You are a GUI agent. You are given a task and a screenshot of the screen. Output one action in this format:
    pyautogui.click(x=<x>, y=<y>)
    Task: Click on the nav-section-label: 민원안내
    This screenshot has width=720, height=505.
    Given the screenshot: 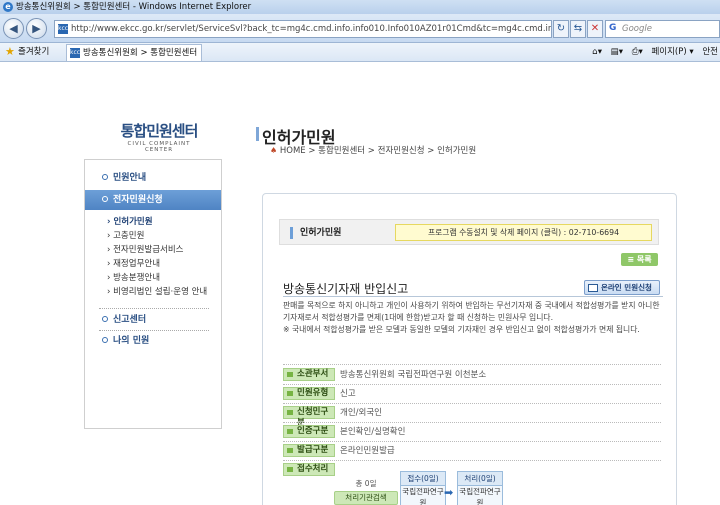 What is the action you would take?
    pyautogui.click(x=130, y=178)
    